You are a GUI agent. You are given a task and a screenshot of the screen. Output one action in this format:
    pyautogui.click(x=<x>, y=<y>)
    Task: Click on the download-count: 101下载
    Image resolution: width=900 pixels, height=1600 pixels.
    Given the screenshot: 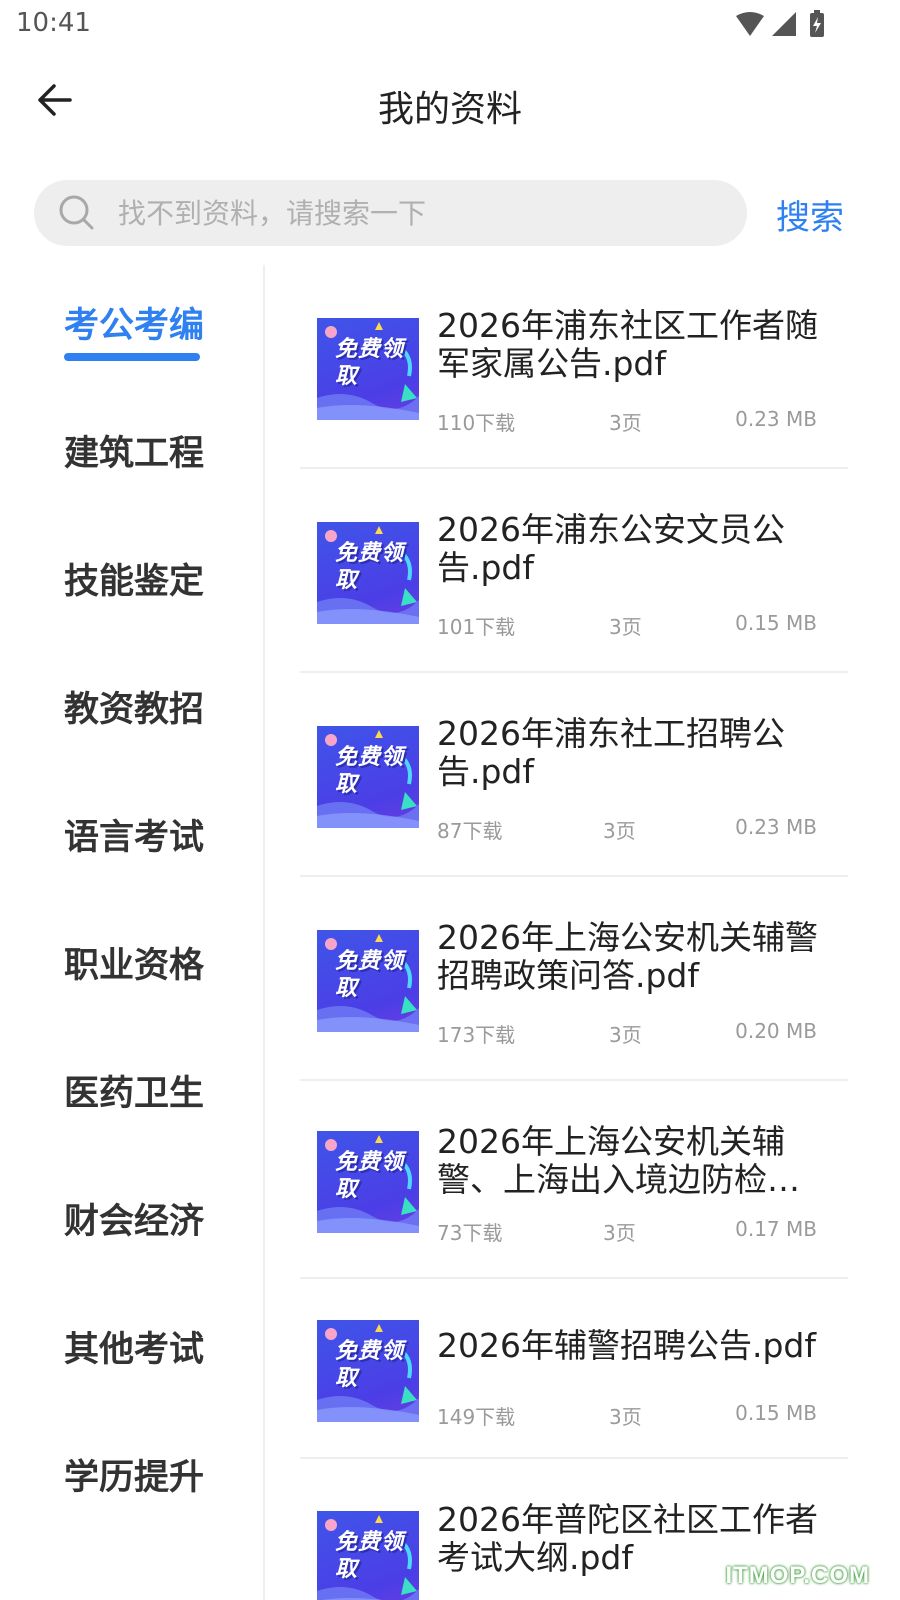 What is the action you would take?
    pyautogui.click(x=476, y=627)
    